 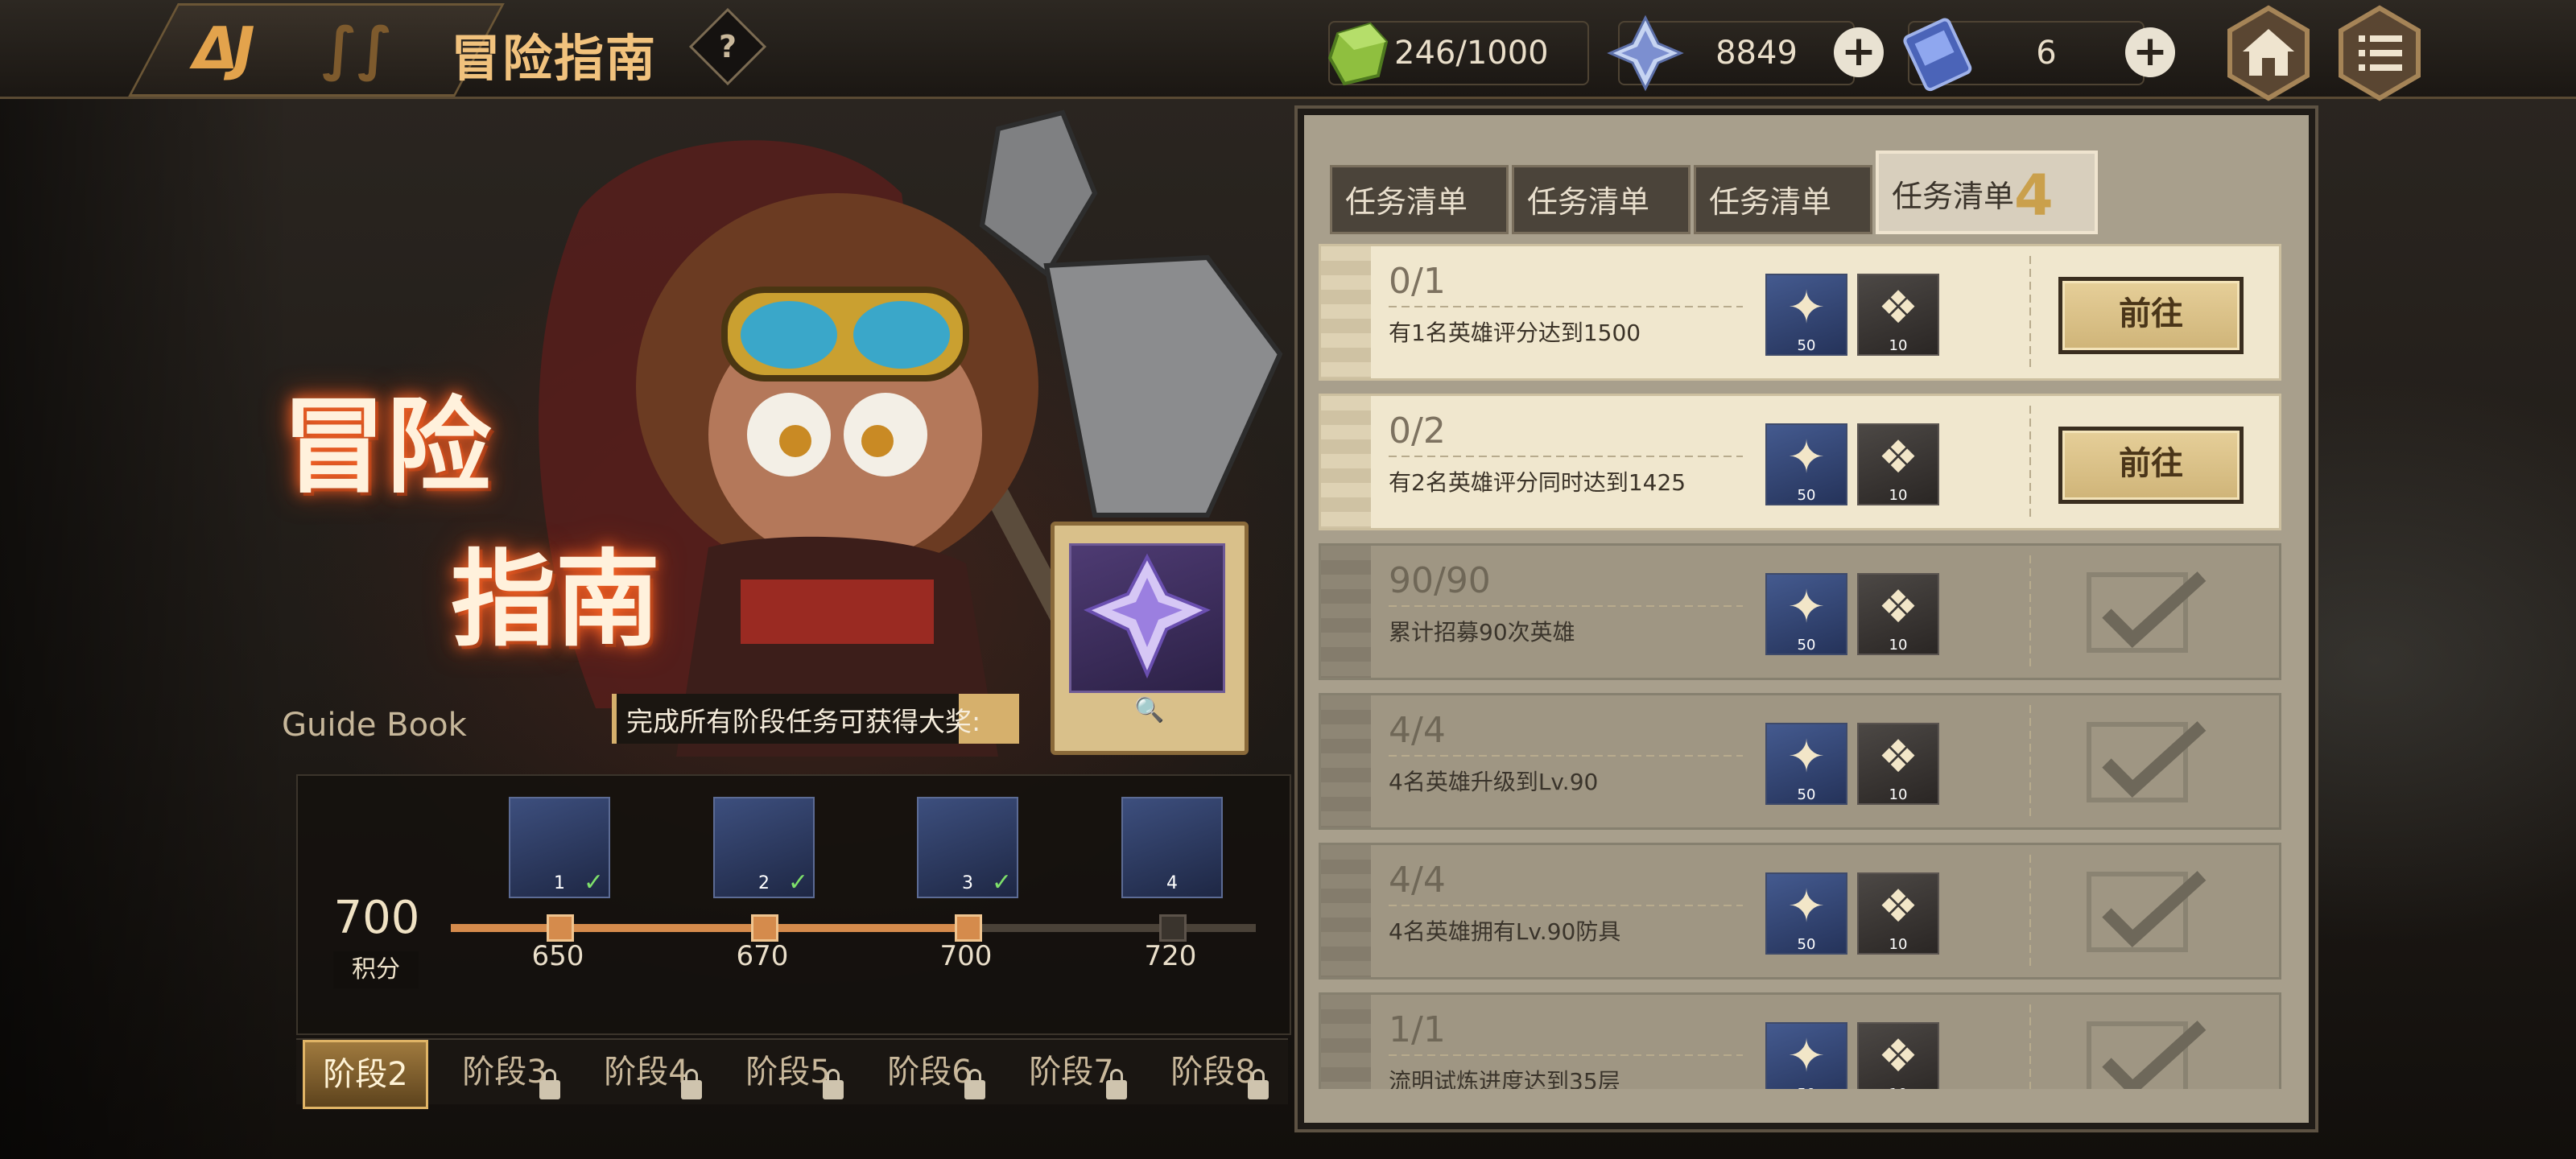 I want to click on home-button, so click(x=2268, y=53).